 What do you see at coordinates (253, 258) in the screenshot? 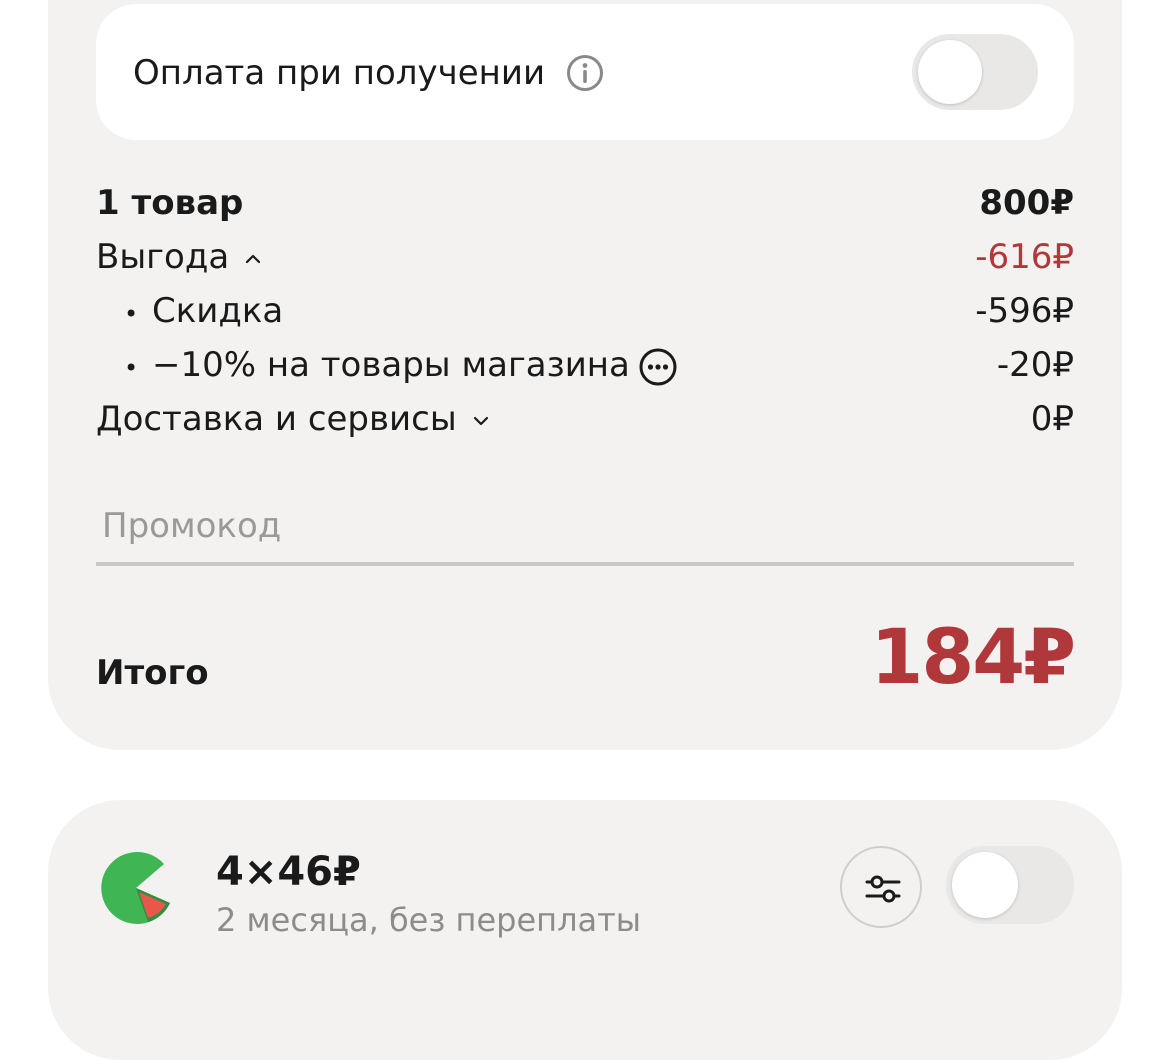
I see `chevron-up-icon` at bounding box center [253, 258].